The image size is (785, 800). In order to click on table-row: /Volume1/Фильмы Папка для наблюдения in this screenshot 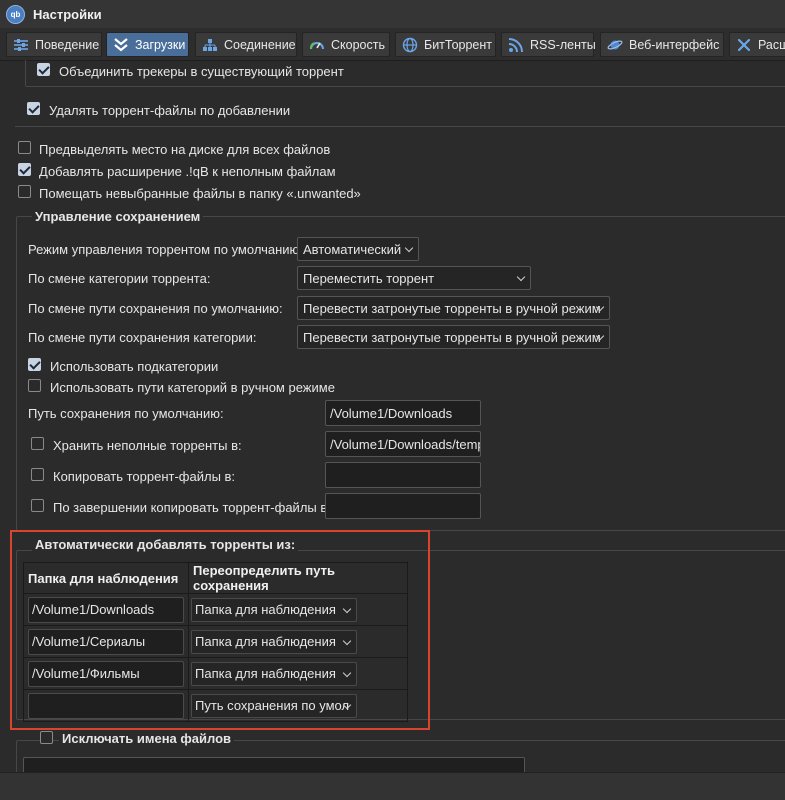, I will do `click(215, 673)`.